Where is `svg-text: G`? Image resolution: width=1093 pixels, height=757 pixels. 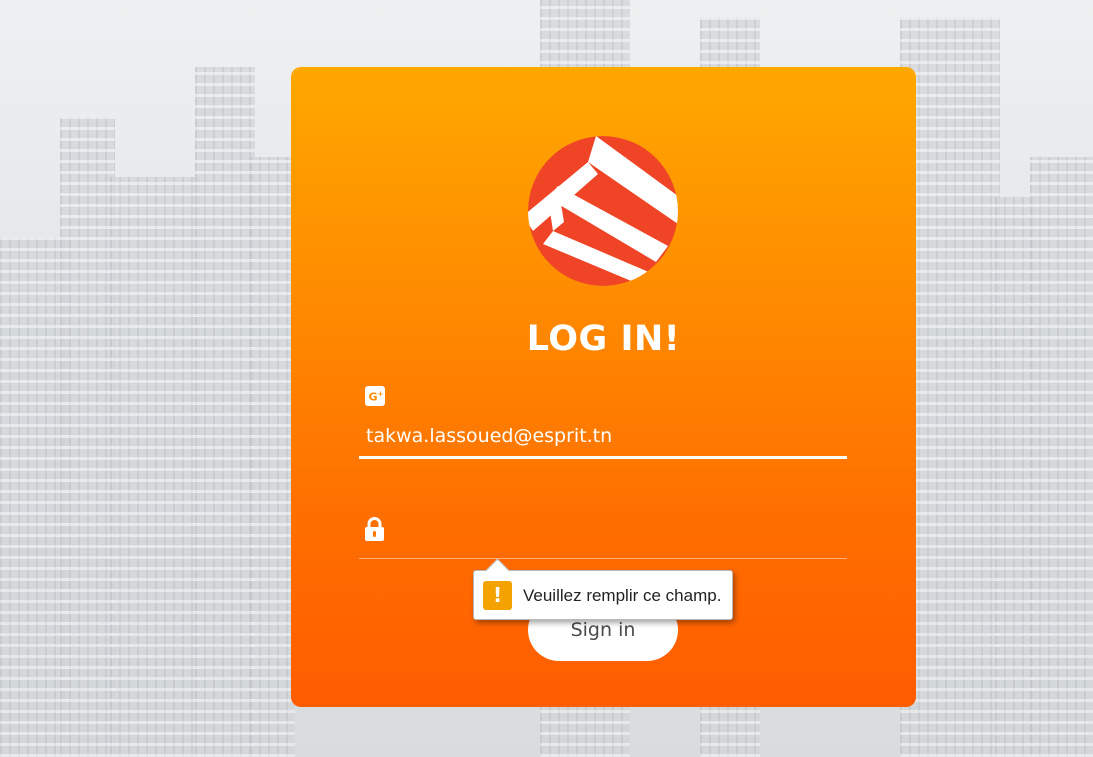 svg-text: G is located at coordinates (373, 397).